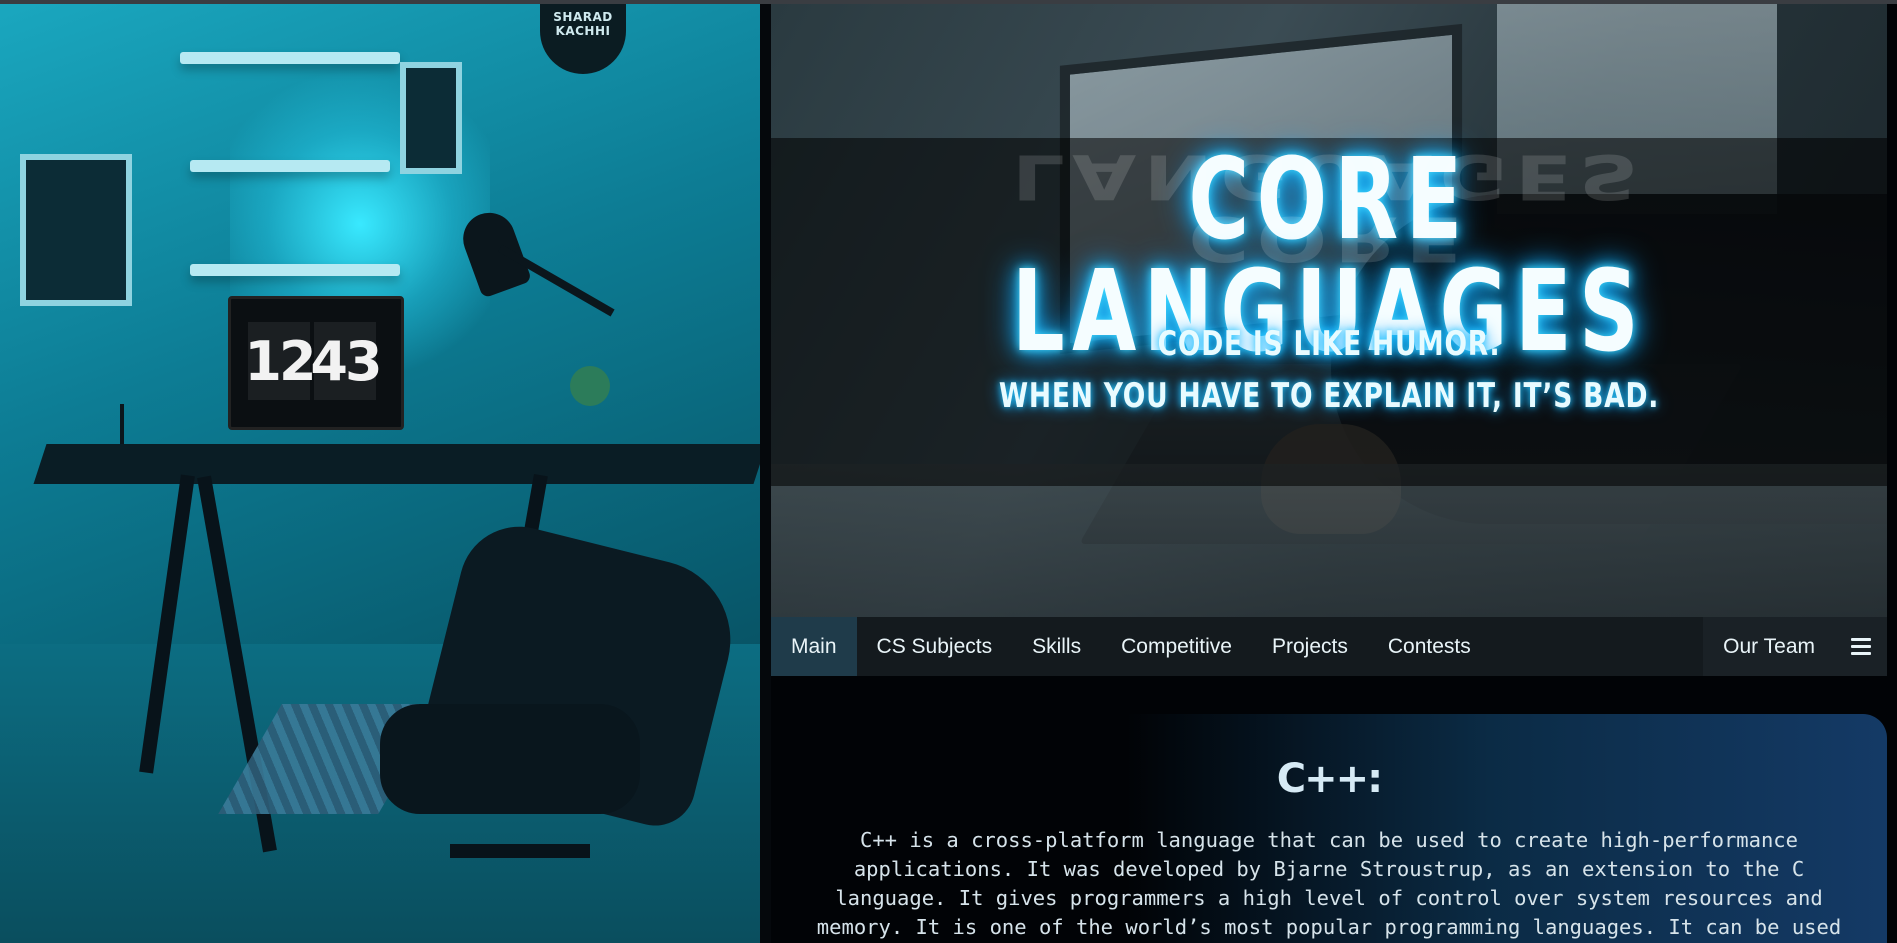  I want to click on wall-shelf-middle, so click(290, 166).